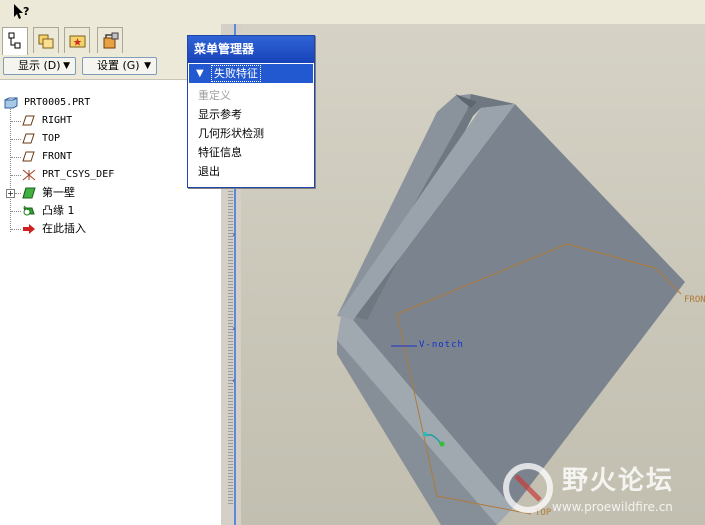 The image size is (705, 525). I want to click on watermark-url: www.proewildfire.cn, so click(612, 507).